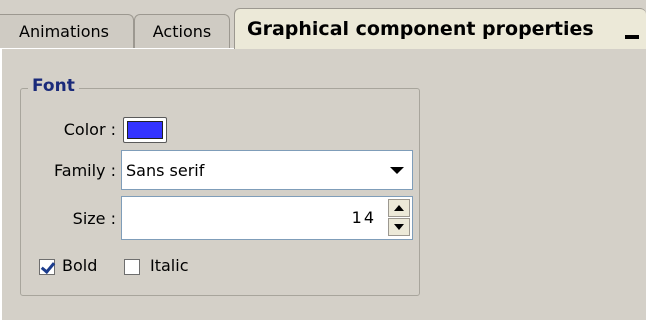 This screenshot has height=320, width=646. Describe the element at coordinates (53, 86) in the screenshot. I see `font-group-title: Font` at that location.